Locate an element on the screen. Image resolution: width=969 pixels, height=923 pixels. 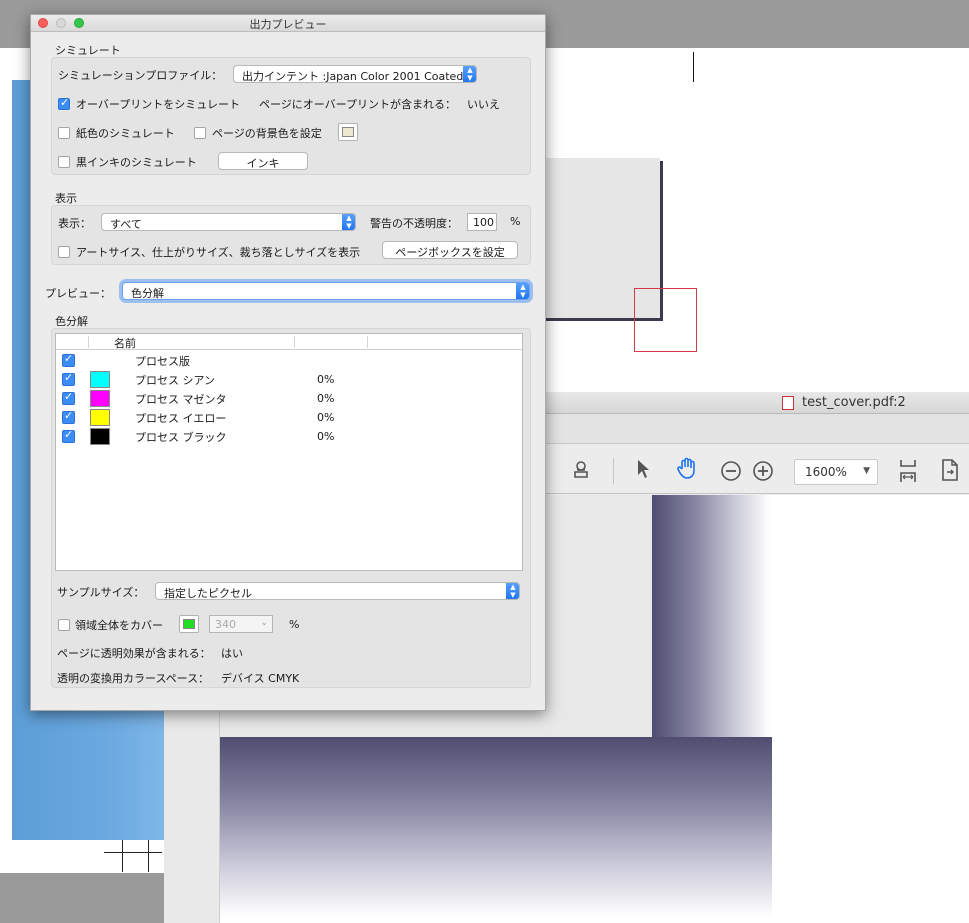
coverage-percent: % is located at coordinates (294, 624).